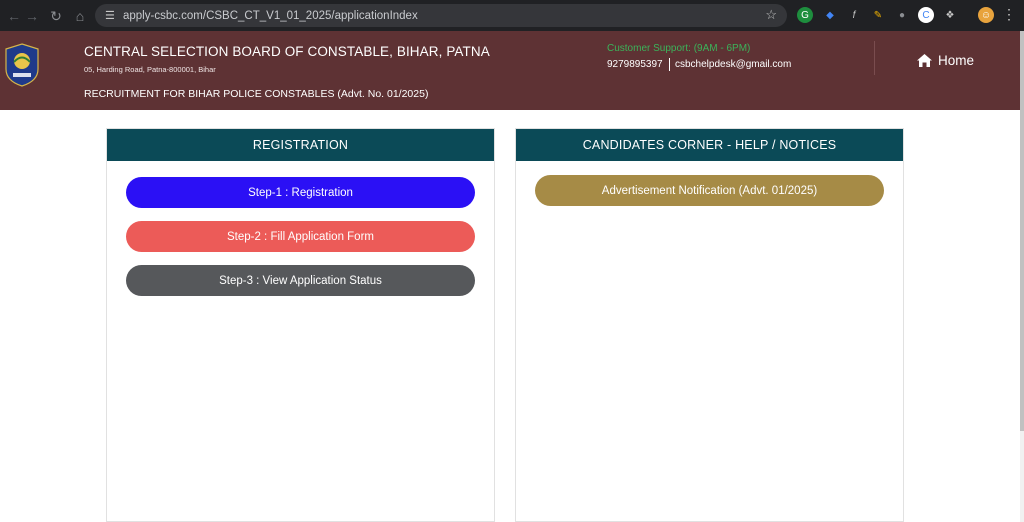 Image resolution: width=1024 pixels, height=522 pixels. Describe the element at coordinates (80, 16) in the screenshot. I see `home-browser-icon: ⌂` at that location.